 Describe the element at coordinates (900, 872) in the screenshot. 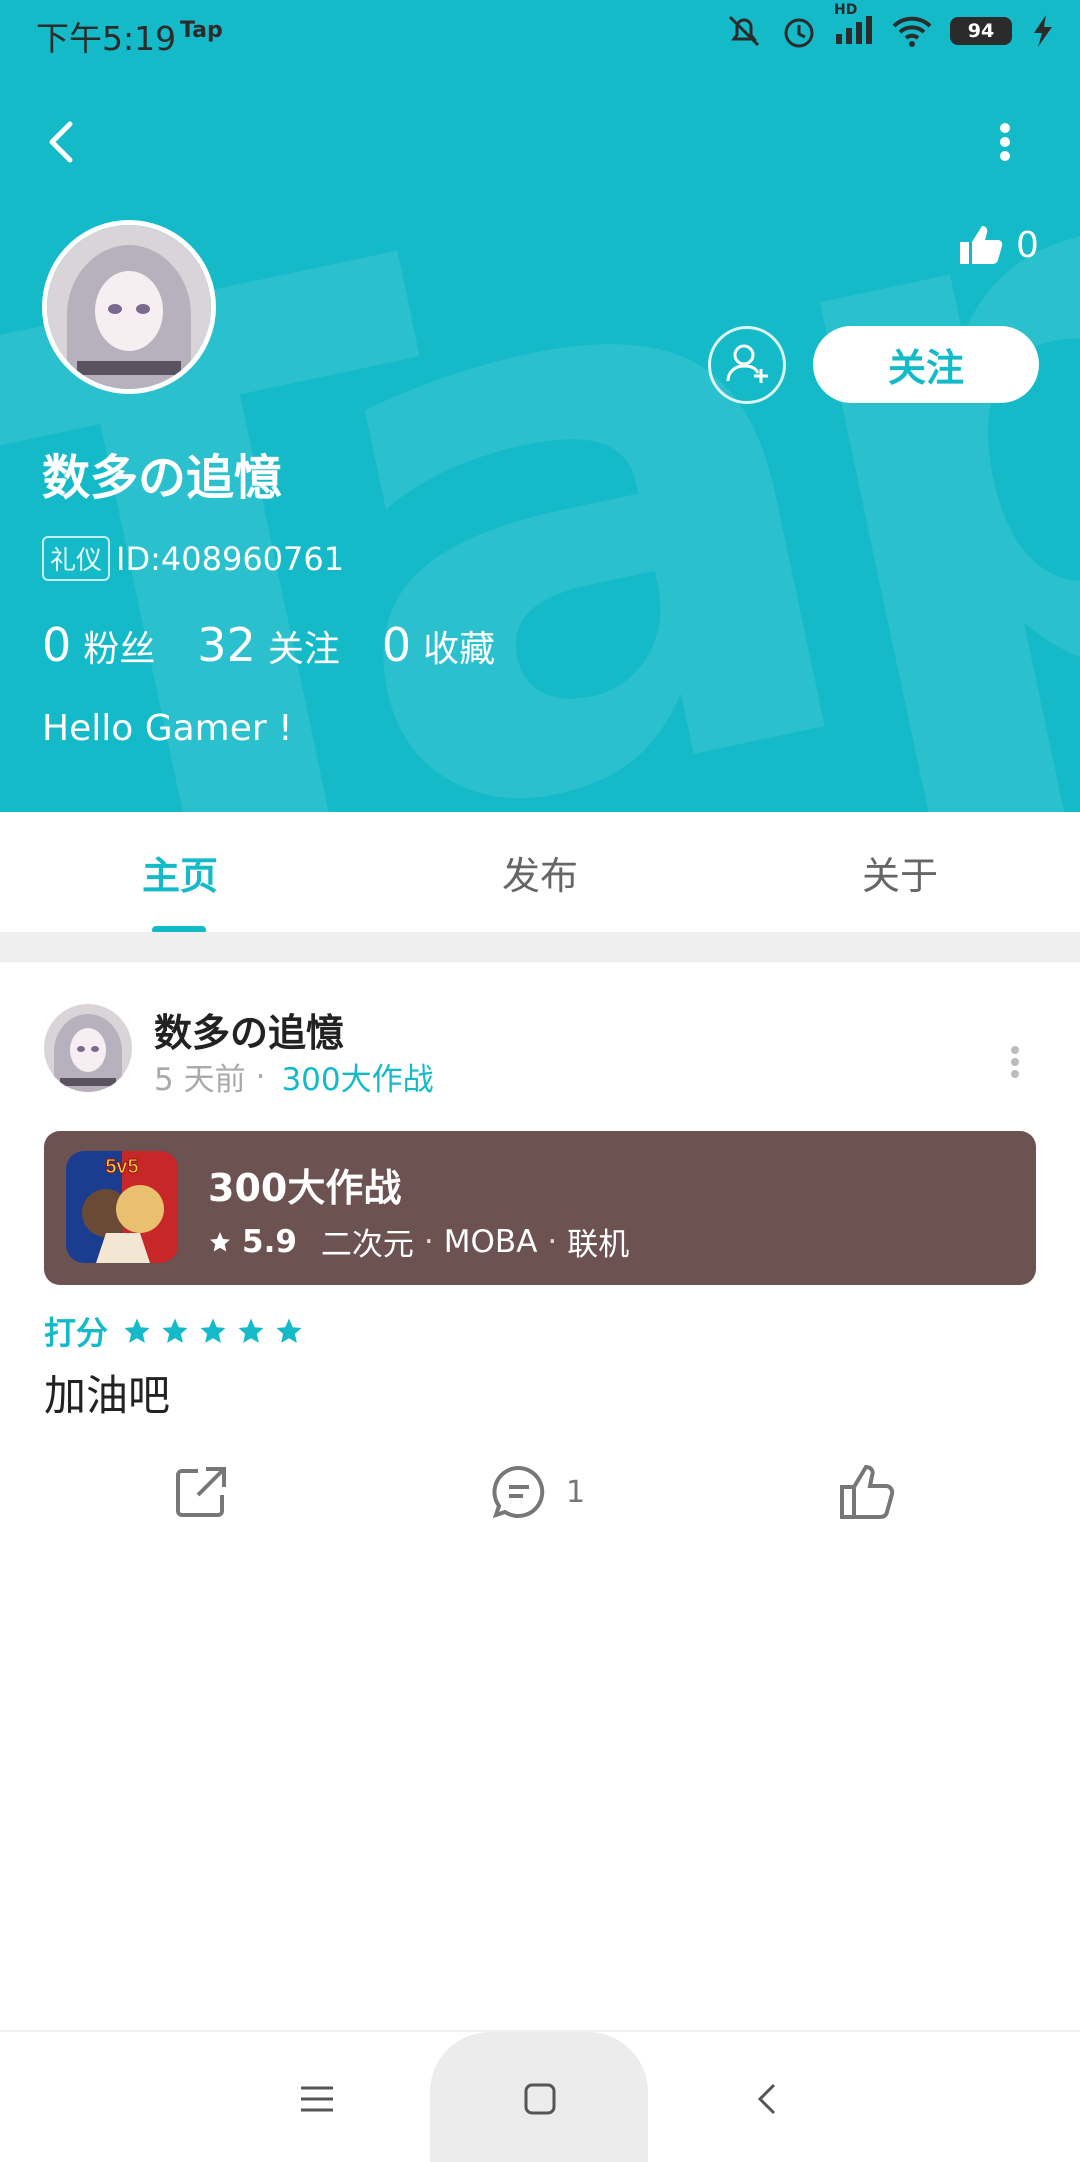

I see `tab-about: 关于` at that location.